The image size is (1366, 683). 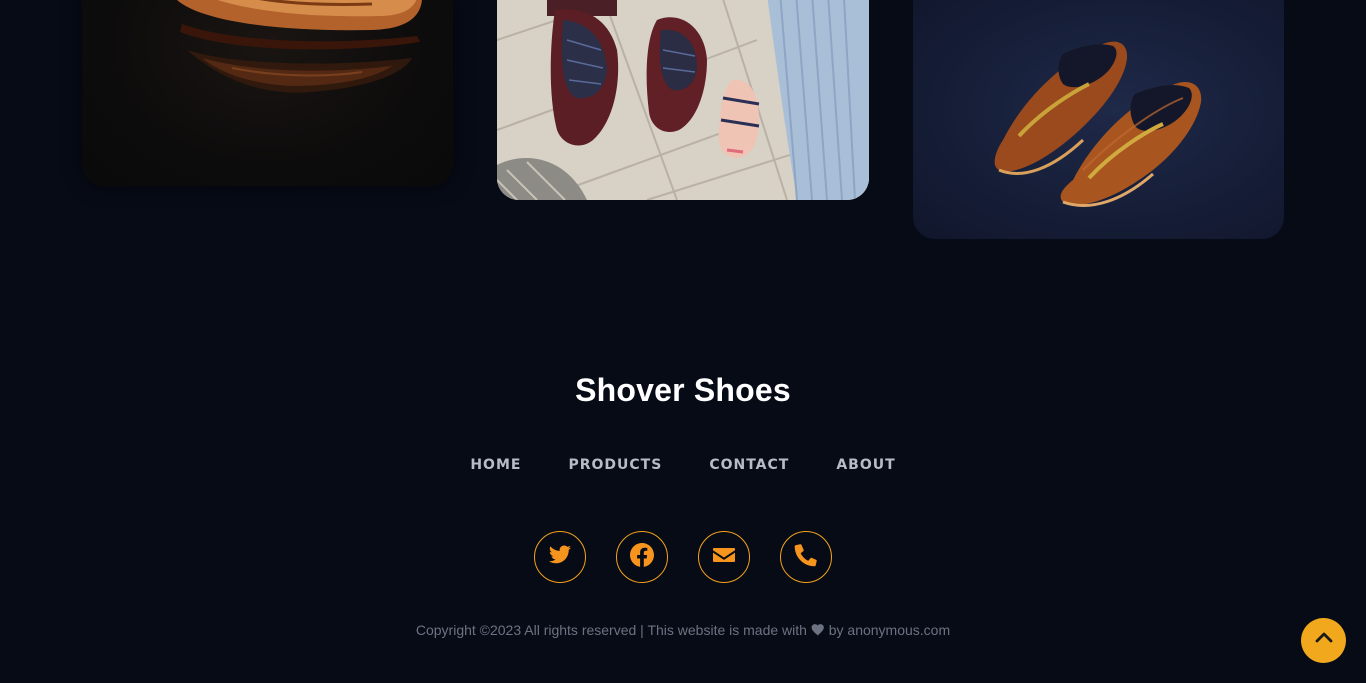 I want to click on facebook-icon, so click(x=642, y=557).